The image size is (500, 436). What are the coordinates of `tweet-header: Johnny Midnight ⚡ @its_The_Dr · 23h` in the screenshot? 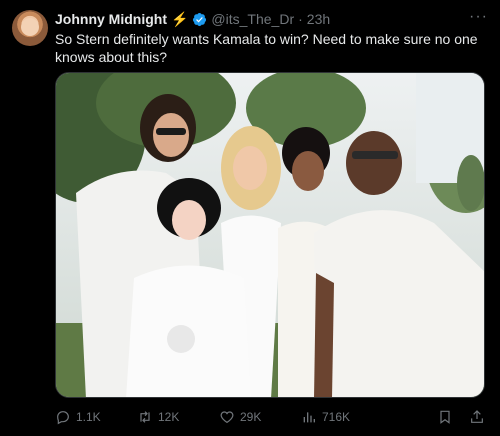 It's located at (192, 19).